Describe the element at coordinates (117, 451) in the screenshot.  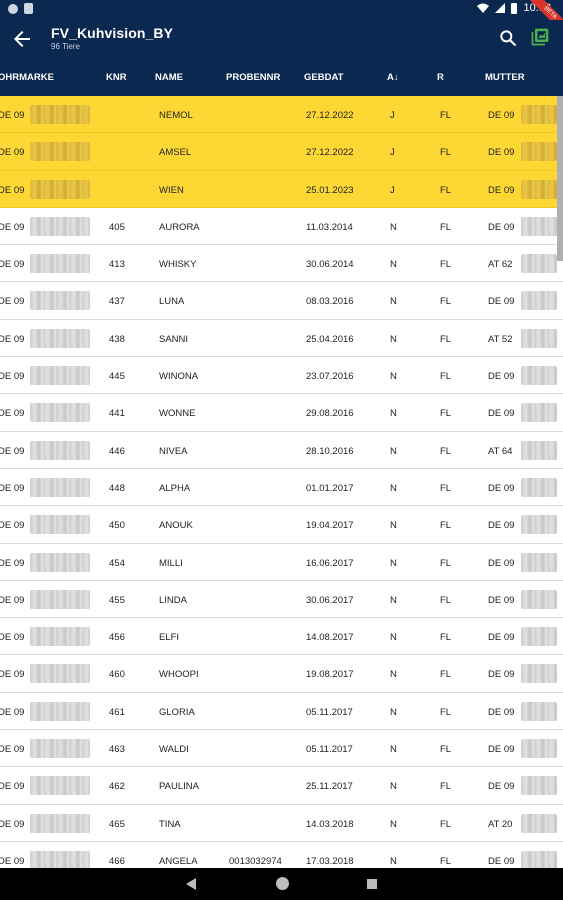
I see `cell-knr: 446` at that location.